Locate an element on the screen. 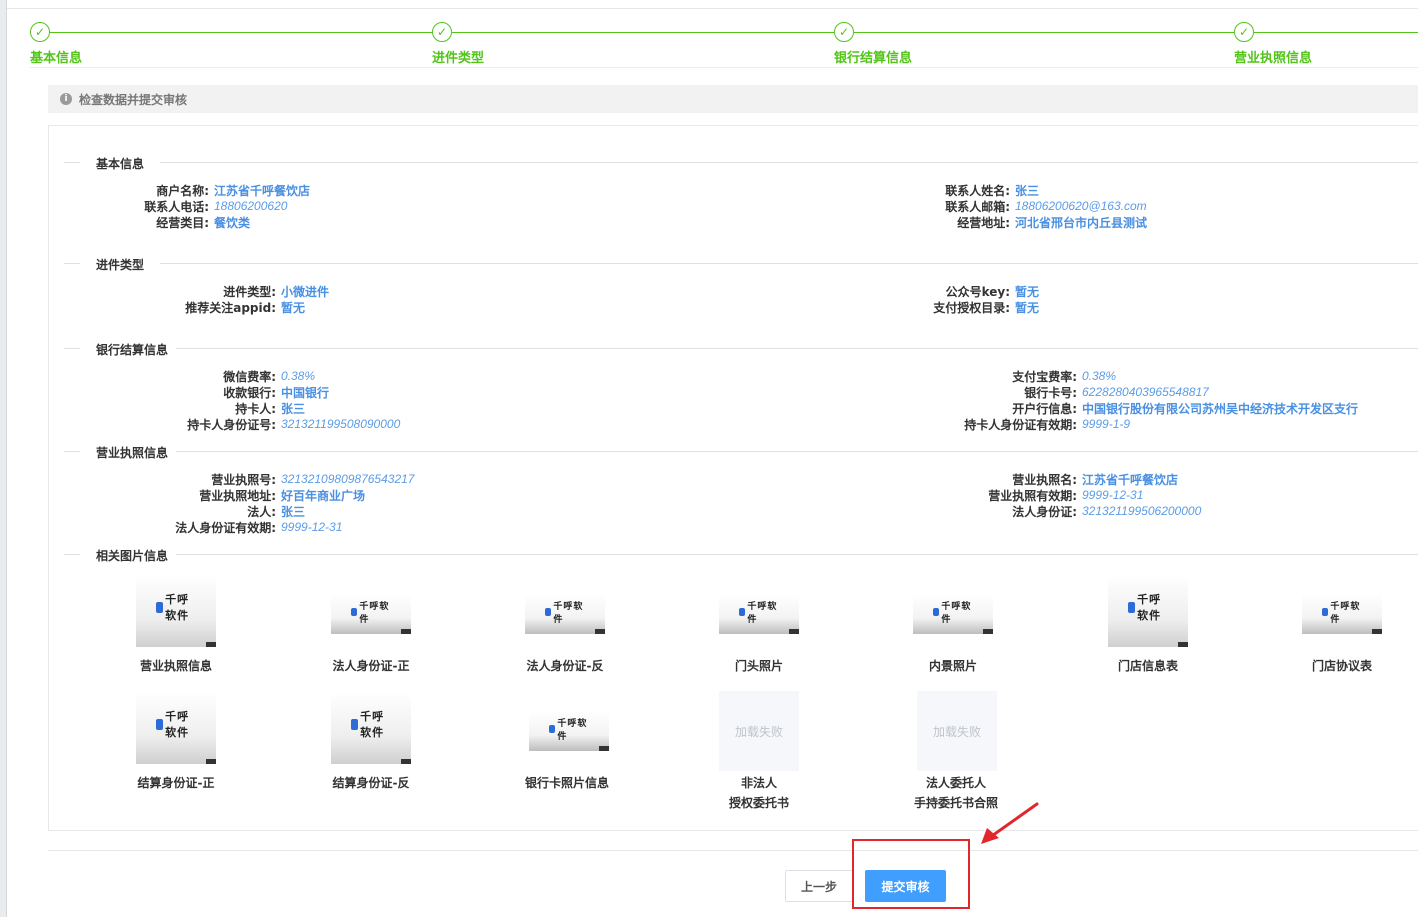 This screenshot has width=1418, height=917. field-alipay-rate: 支付宝费率: 0.38% is located at coordinates (1064, 376).